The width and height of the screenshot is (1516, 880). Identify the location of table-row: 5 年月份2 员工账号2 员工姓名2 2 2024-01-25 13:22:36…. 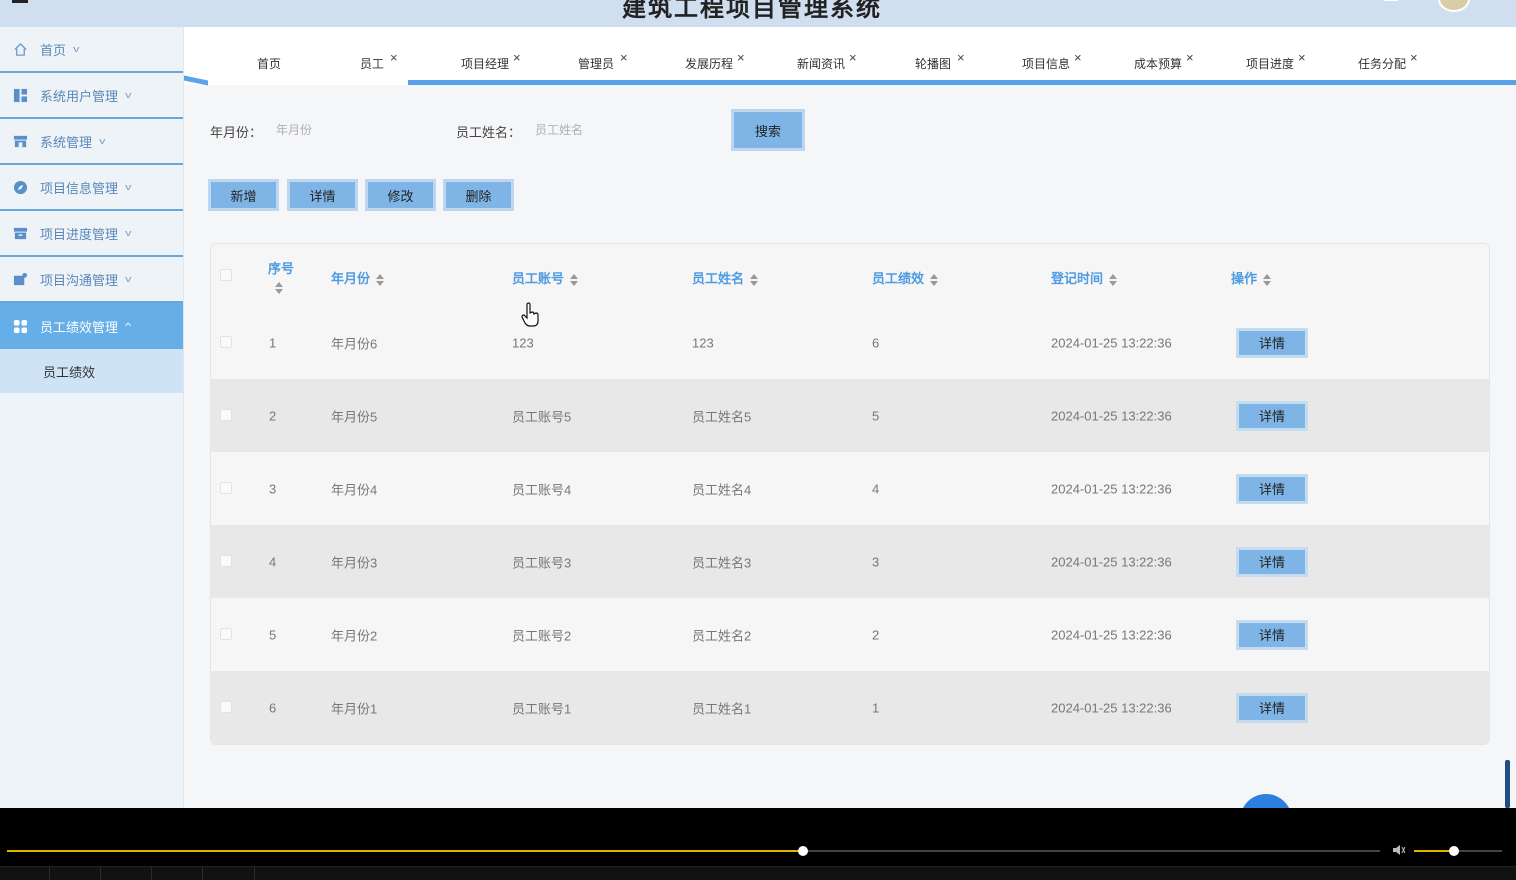
(850, 634).